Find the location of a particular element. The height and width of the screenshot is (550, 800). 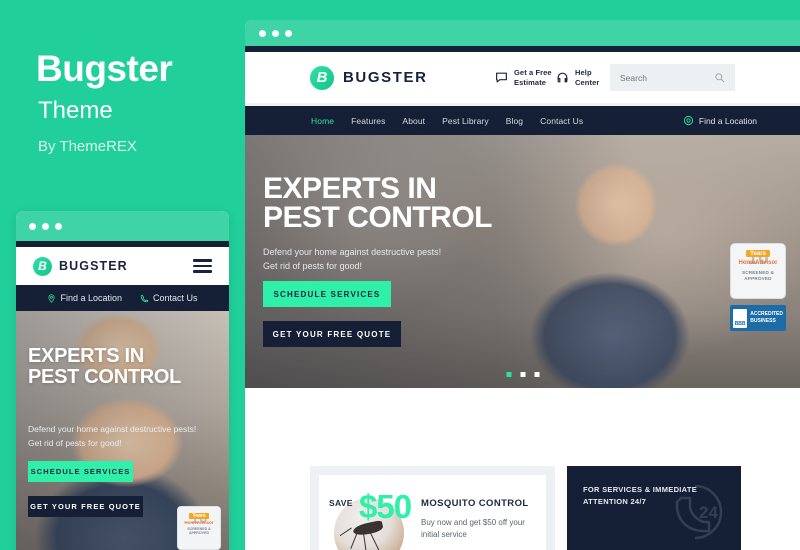

bbb-logo-icon: BBB is located at coordinates (740, 318).